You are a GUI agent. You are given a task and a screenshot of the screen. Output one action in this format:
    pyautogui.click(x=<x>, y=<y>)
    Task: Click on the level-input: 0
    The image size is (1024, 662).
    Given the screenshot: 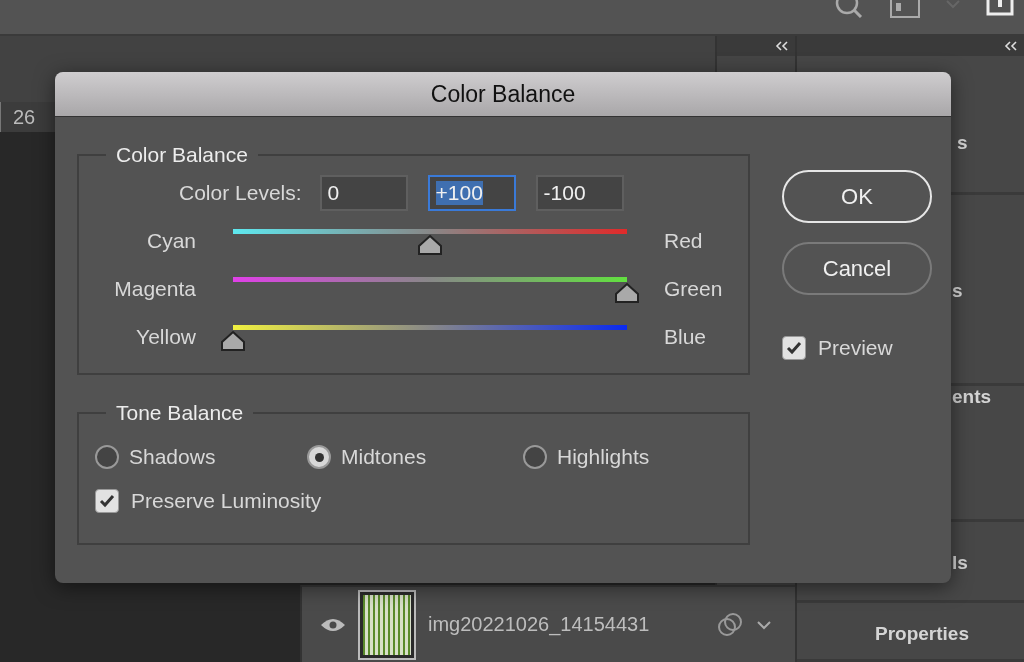 What is the action you would take?
    pyautogui.click(x=363, y=193)
    